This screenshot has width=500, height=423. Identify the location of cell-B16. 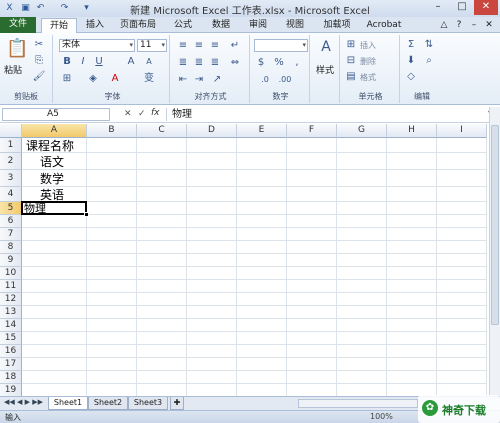
(112, 351).